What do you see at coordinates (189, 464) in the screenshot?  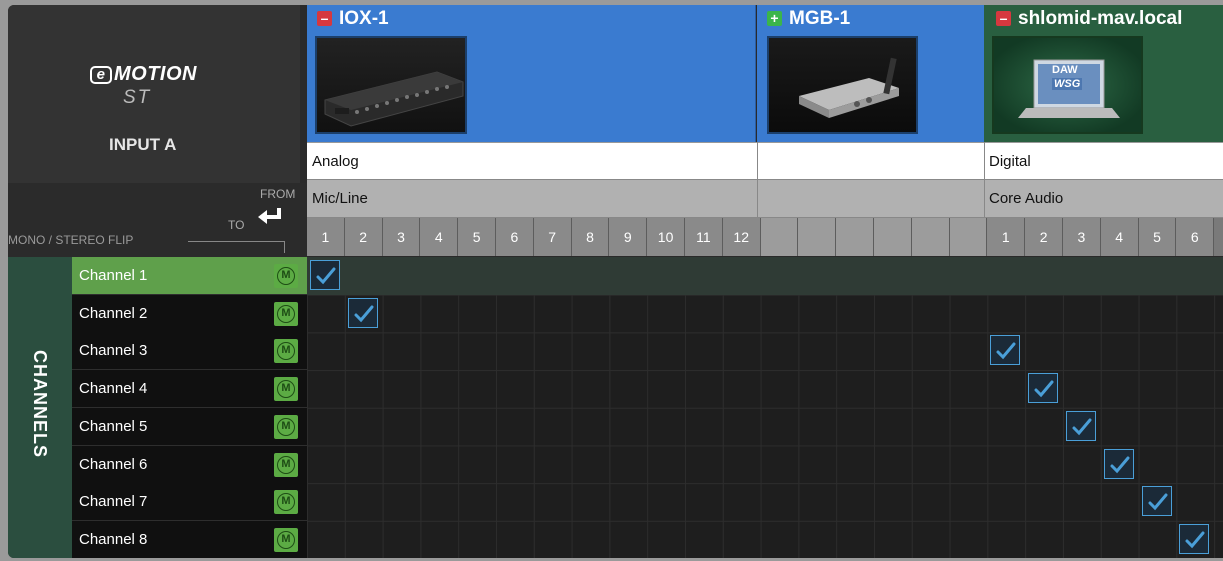 I see `channel-row: Channel 6 M` at bounding box center [189, 464].